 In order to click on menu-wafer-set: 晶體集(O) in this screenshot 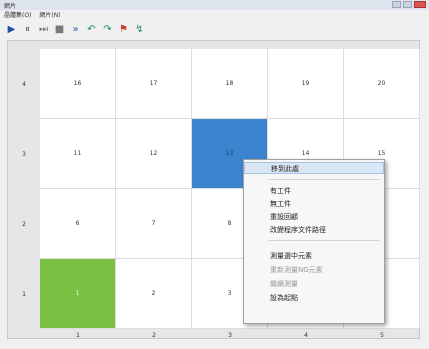, I will do `click(17, 15)`.